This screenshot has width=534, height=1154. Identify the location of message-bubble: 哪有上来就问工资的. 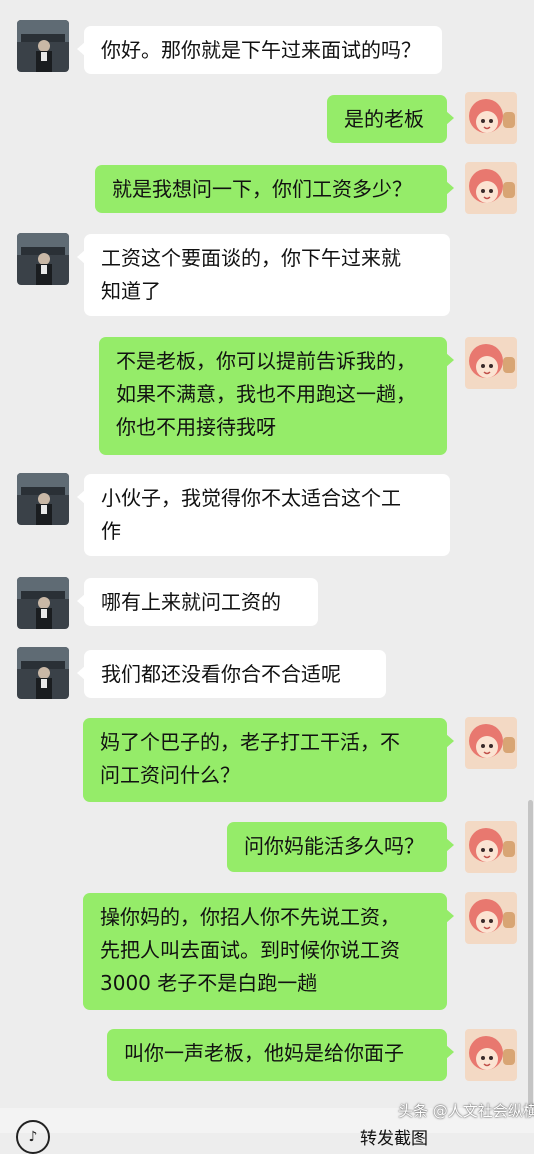
(197, 602).